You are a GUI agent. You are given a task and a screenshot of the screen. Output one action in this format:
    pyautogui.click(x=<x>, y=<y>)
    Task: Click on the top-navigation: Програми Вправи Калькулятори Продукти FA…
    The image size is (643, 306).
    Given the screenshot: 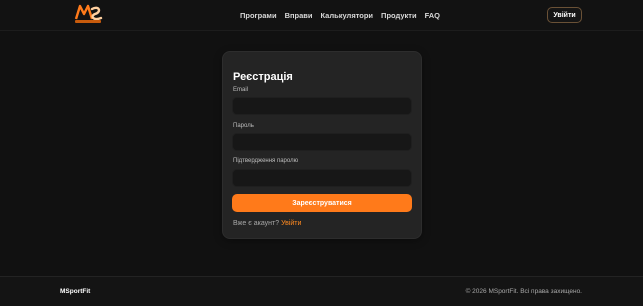 What is the action you would take?
    pyautogui.click(x=321, y=15)
    